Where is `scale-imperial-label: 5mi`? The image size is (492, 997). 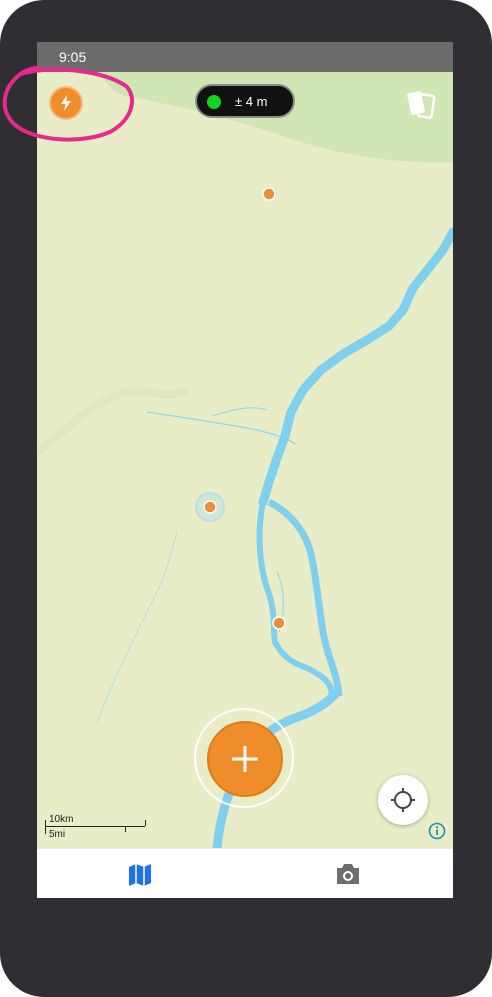 scale-imperial-label: 5mi is located at coordinates (57, 834).